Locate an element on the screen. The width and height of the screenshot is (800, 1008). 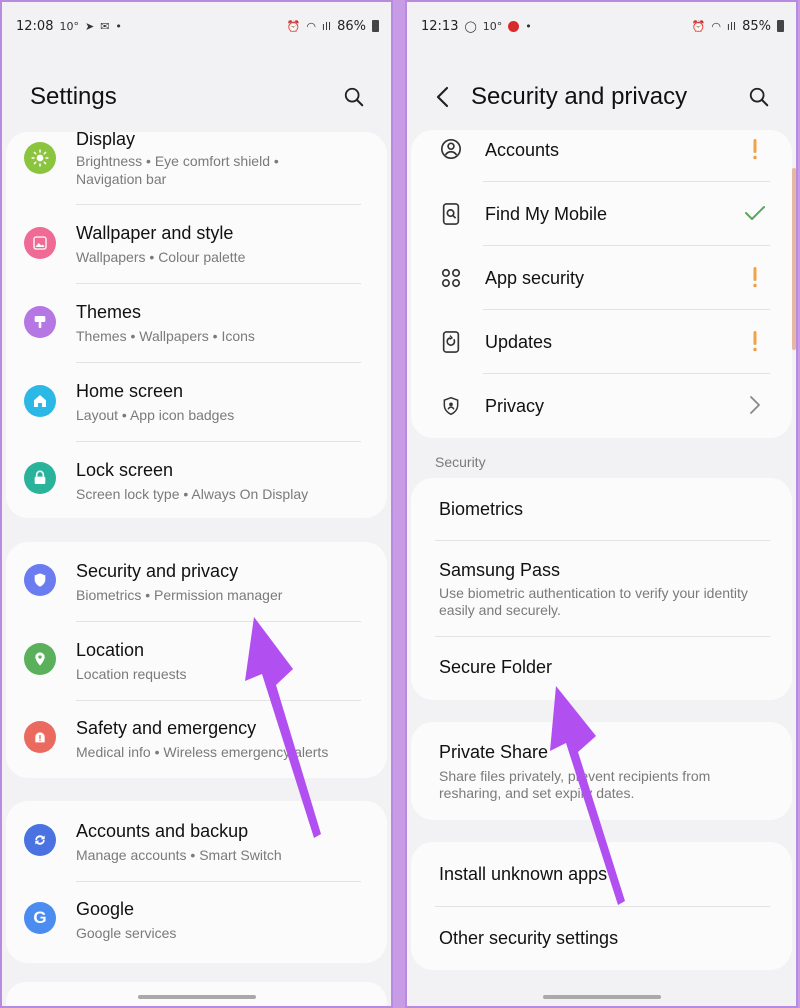
list-item-app-security: App security is located at coordinates (601, 278).